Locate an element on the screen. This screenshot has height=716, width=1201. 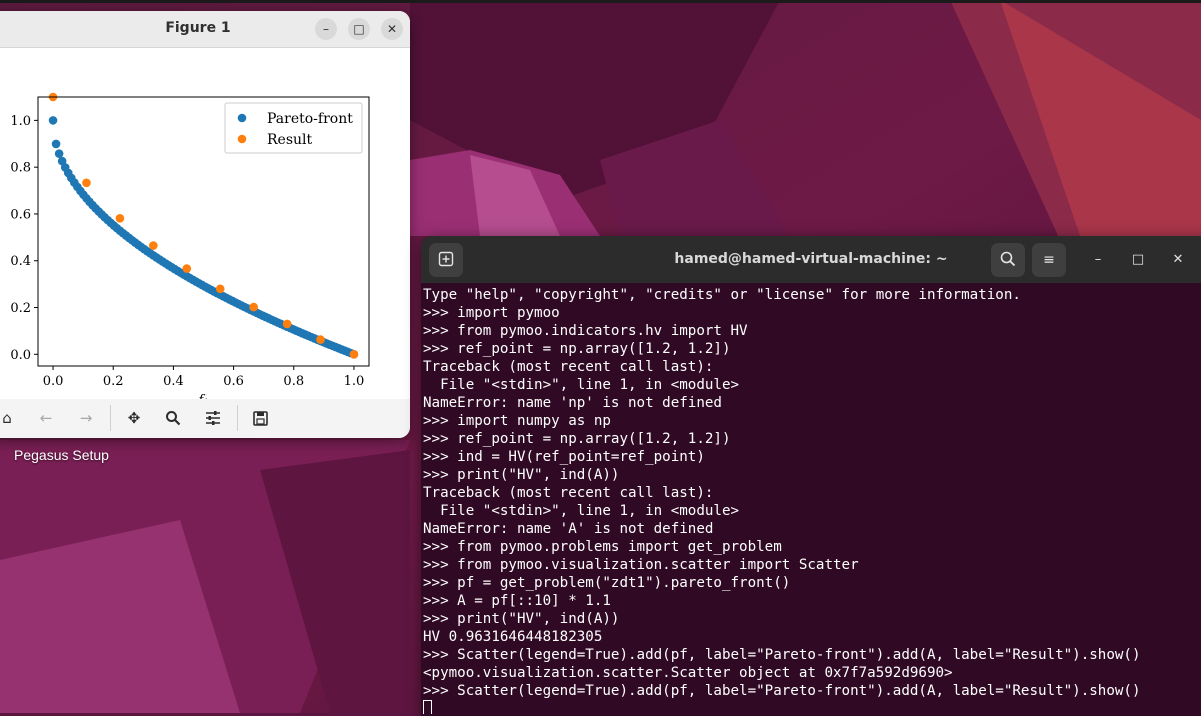
terminal-line: >>> import numpy as np is located at coordinates (517, 421).